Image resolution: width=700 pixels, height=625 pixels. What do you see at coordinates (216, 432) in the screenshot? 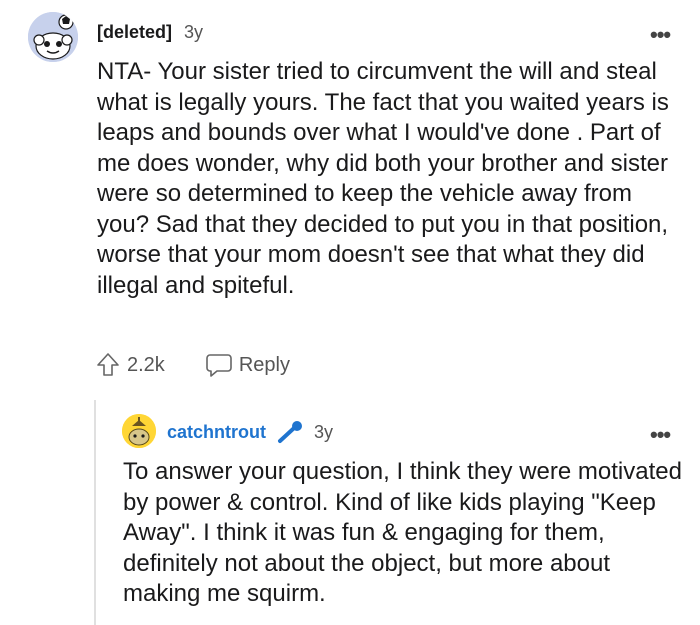
I see `reply-author: catchntrout` at bounding box center [216, 432].